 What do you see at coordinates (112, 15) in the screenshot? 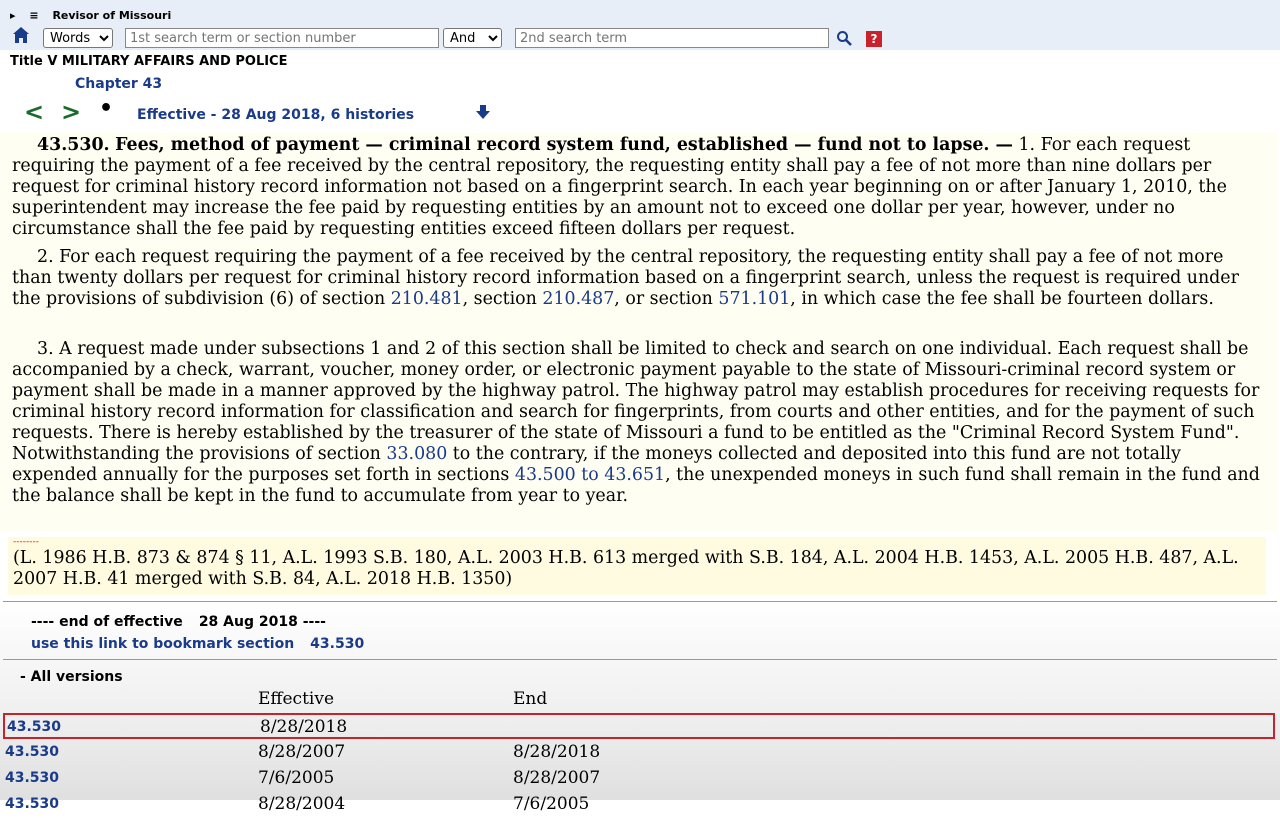
I see `site-title-label: Revisor of Missouri` at bounding box center [112, 15].